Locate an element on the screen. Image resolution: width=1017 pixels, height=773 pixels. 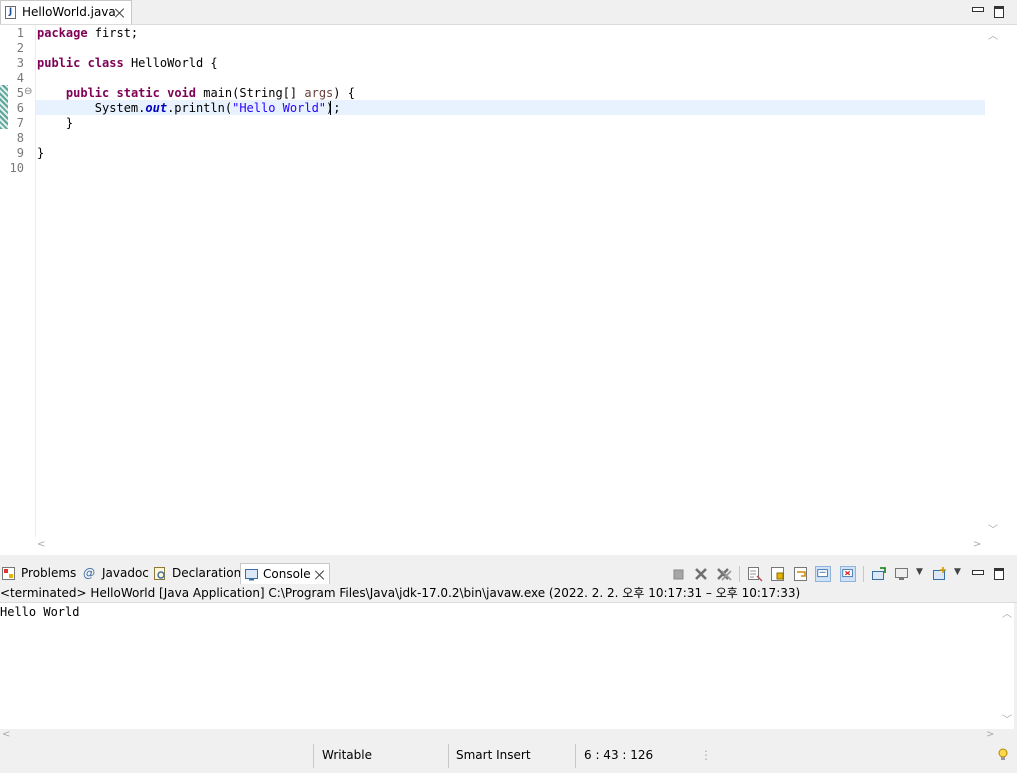
tab-problems: Problems is located at coordinates (41, 573).